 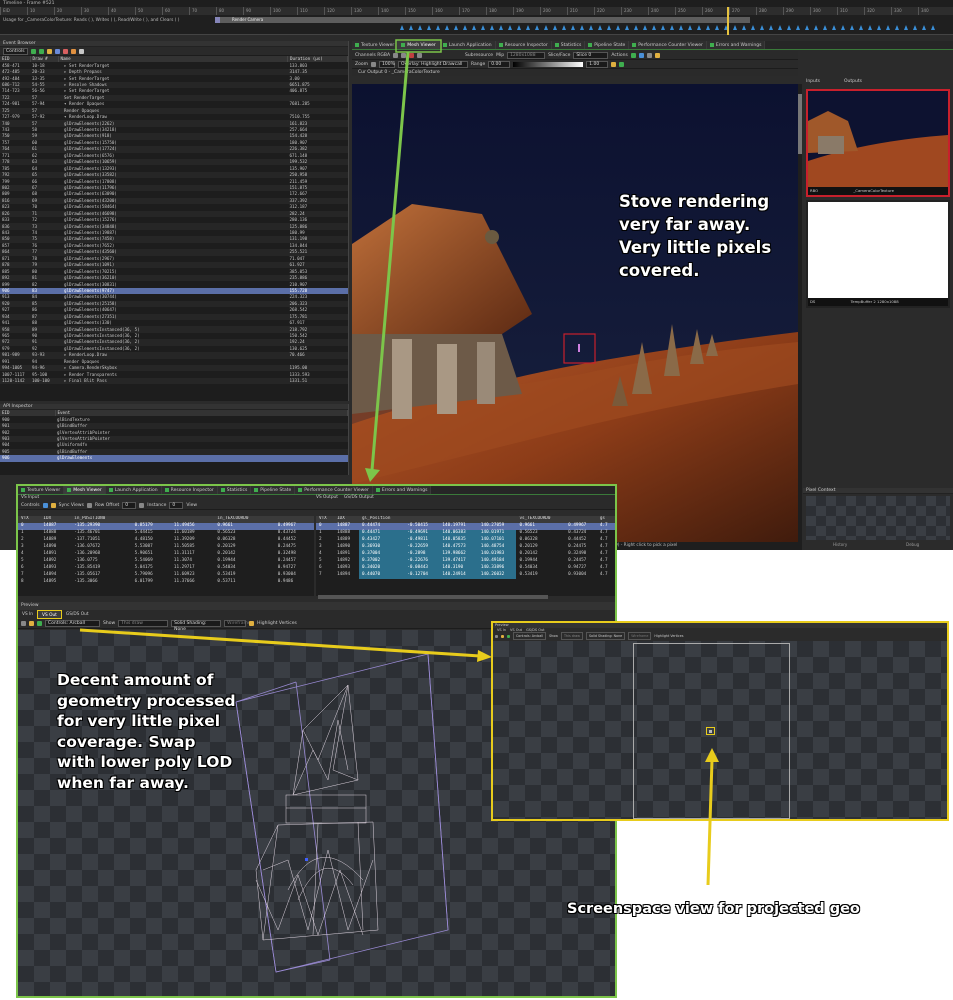 What do you see at coordinates (736, 45) in the screenshot?
I see `main-tab-errors-and-warnings: Errors and Warnings` at bounding box center [736, 45].